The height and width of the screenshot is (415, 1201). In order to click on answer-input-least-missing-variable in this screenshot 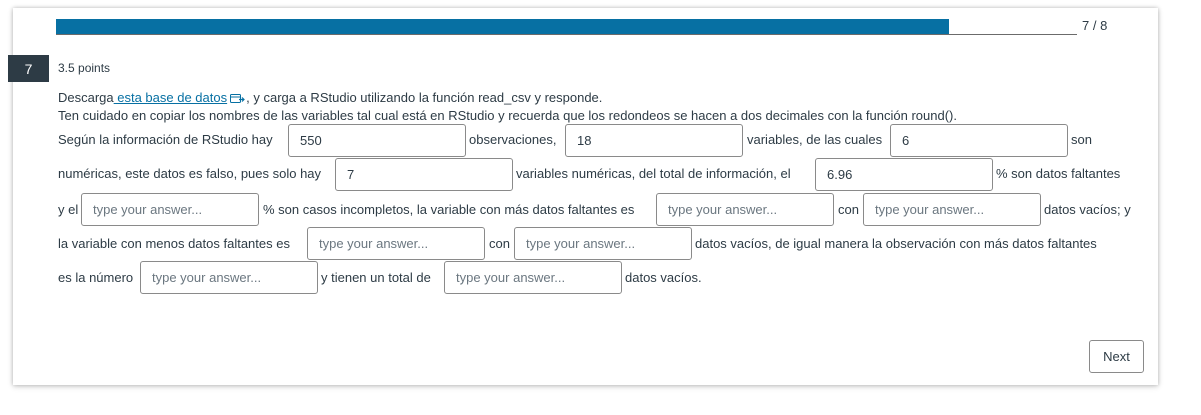, I will do `click(396, 243)`.